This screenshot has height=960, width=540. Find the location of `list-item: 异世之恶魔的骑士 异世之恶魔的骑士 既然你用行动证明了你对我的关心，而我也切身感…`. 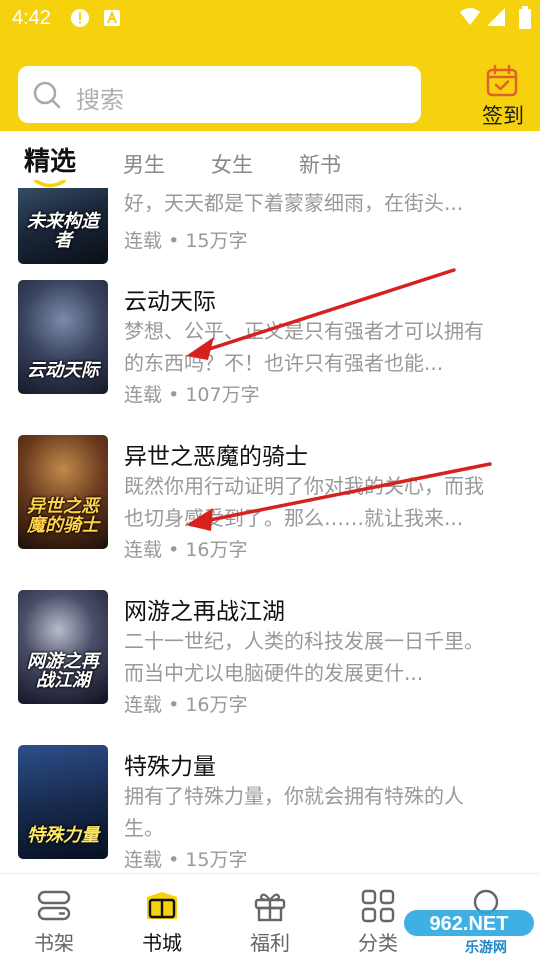

list-item: 异世之恶魔的骑士 异世之恶魔的骑士 既然你用行动证明了你对我的关心，而我也切身感… is located at coordinates (270, 505).